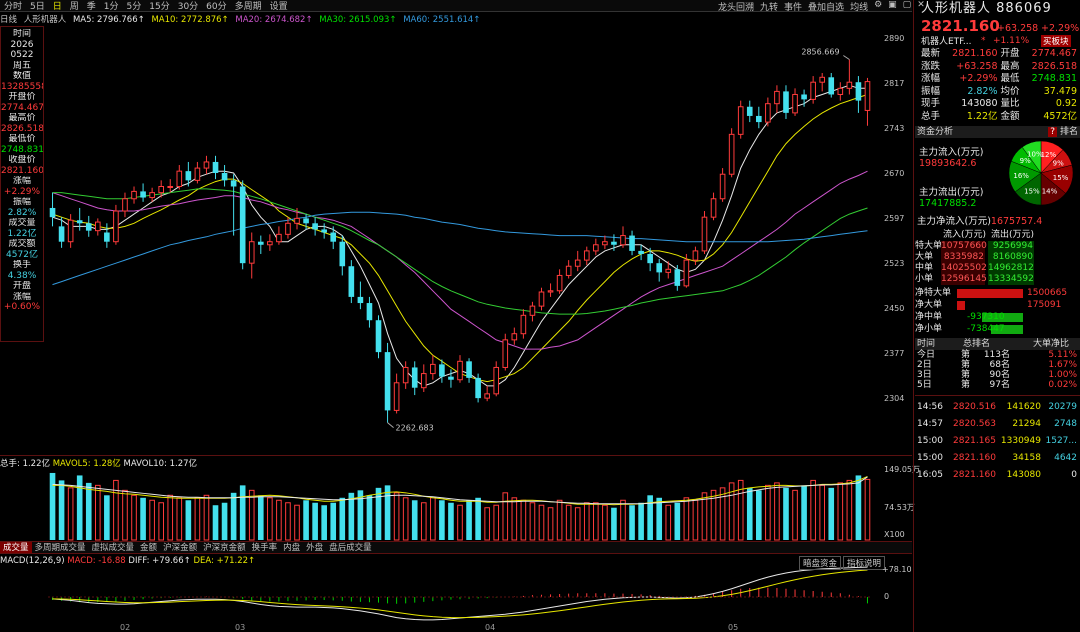 The image size is (1080, 632). What do you see at coordinates (1006, 375) in the screenshot?
I see `rank-suffix: 名` at bounding box center [1006, 375].